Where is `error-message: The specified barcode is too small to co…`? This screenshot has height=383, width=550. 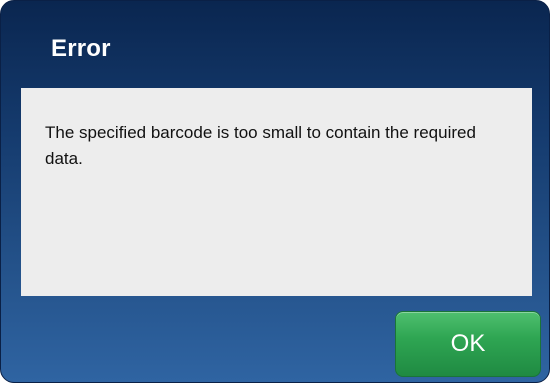
error-message: The specified barcode is too small to co… is located at coordinates (260, 145).